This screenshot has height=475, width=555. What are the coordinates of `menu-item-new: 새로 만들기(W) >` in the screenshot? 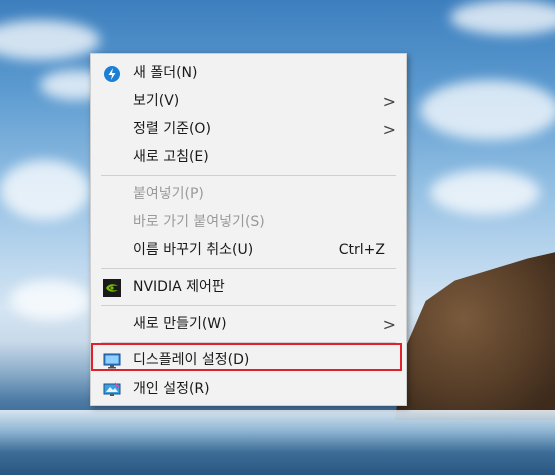 It's located at (248, 324).